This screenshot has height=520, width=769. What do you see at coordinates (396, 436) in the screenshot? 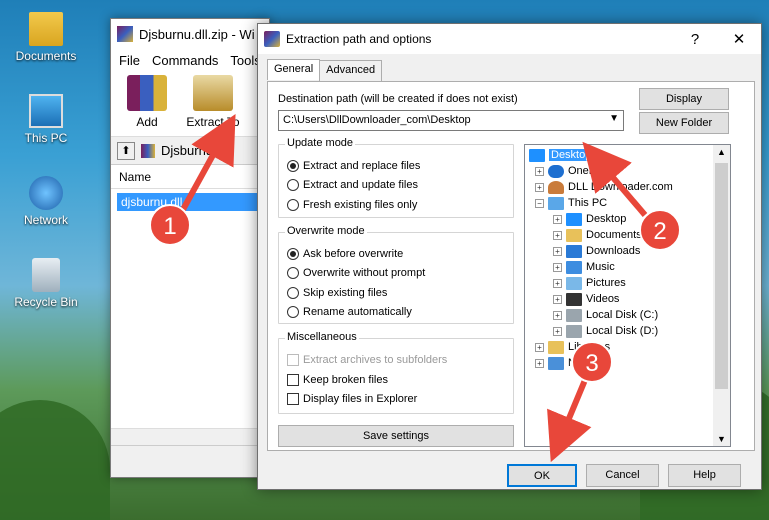
I see `save-settings-button: Save settings` at bounding box center [396, 436].